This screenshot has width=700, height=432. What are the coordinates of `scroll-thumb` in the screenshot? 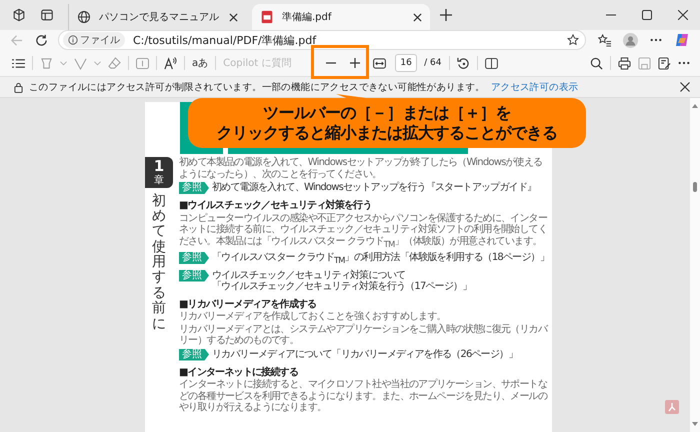 It's located at (695, 187).